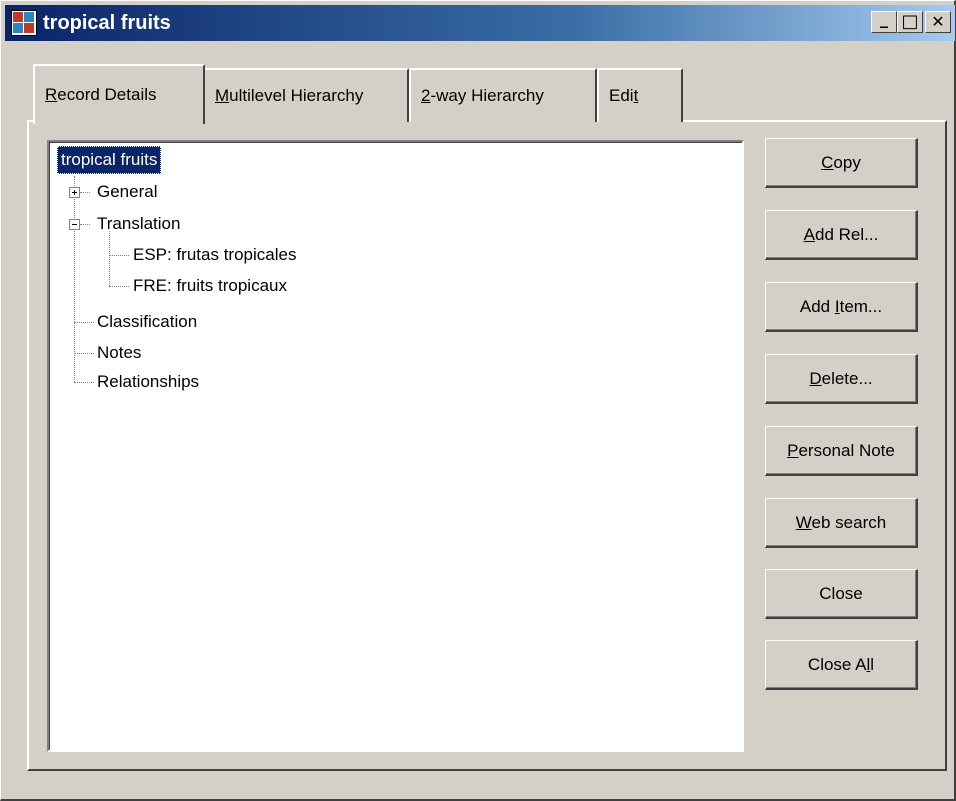 The height and width of the screenshot is (801, 956). I want to click on button-label: Close, so click(841, 593).